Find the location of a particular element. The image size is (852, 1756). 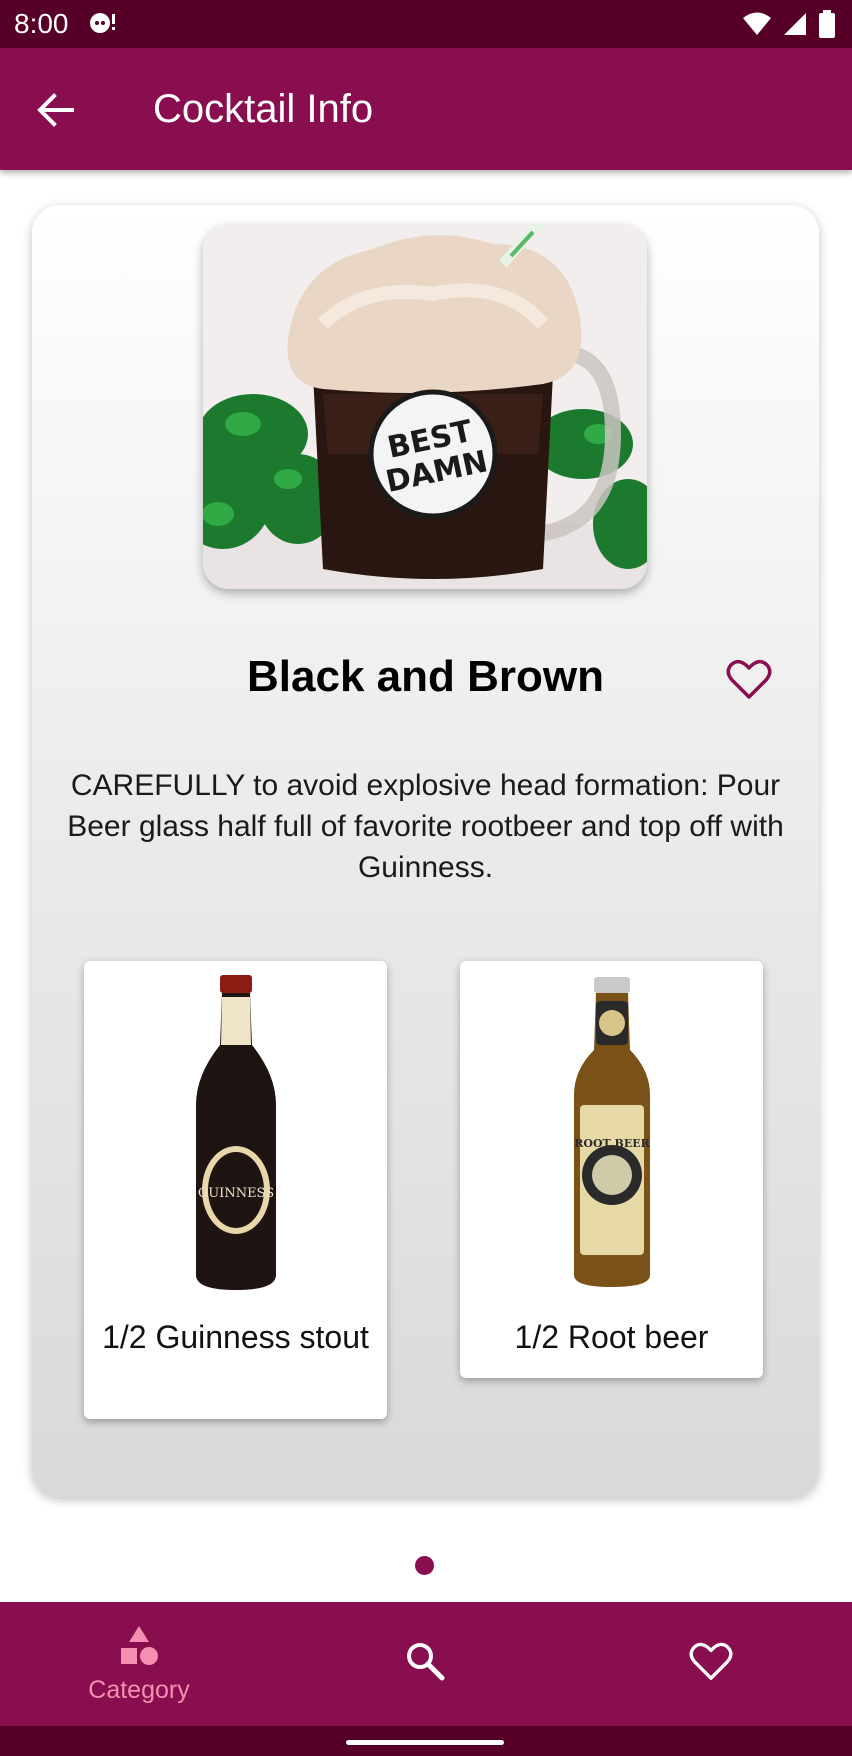

ingredient-card: ROOT BEER 1/2 Root beer is located at coordinates (611, 1169).